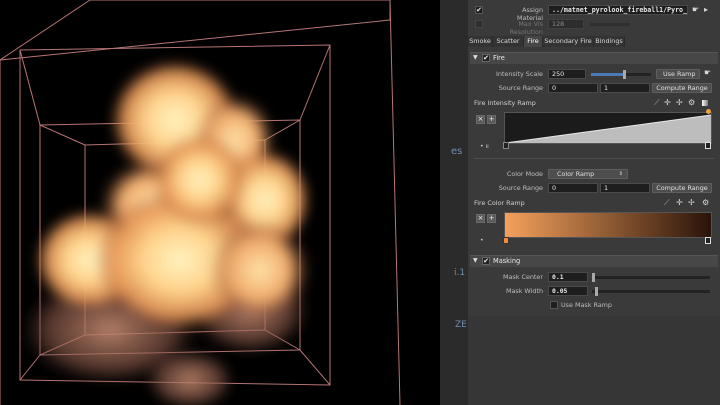 Image resolution: width=720 pixels, height=405 pixels. What do you see at coordinates (486, 261) in the screenshot?
I see `masking-enable-checkbox: ✔` at bounding box center [486, 261].